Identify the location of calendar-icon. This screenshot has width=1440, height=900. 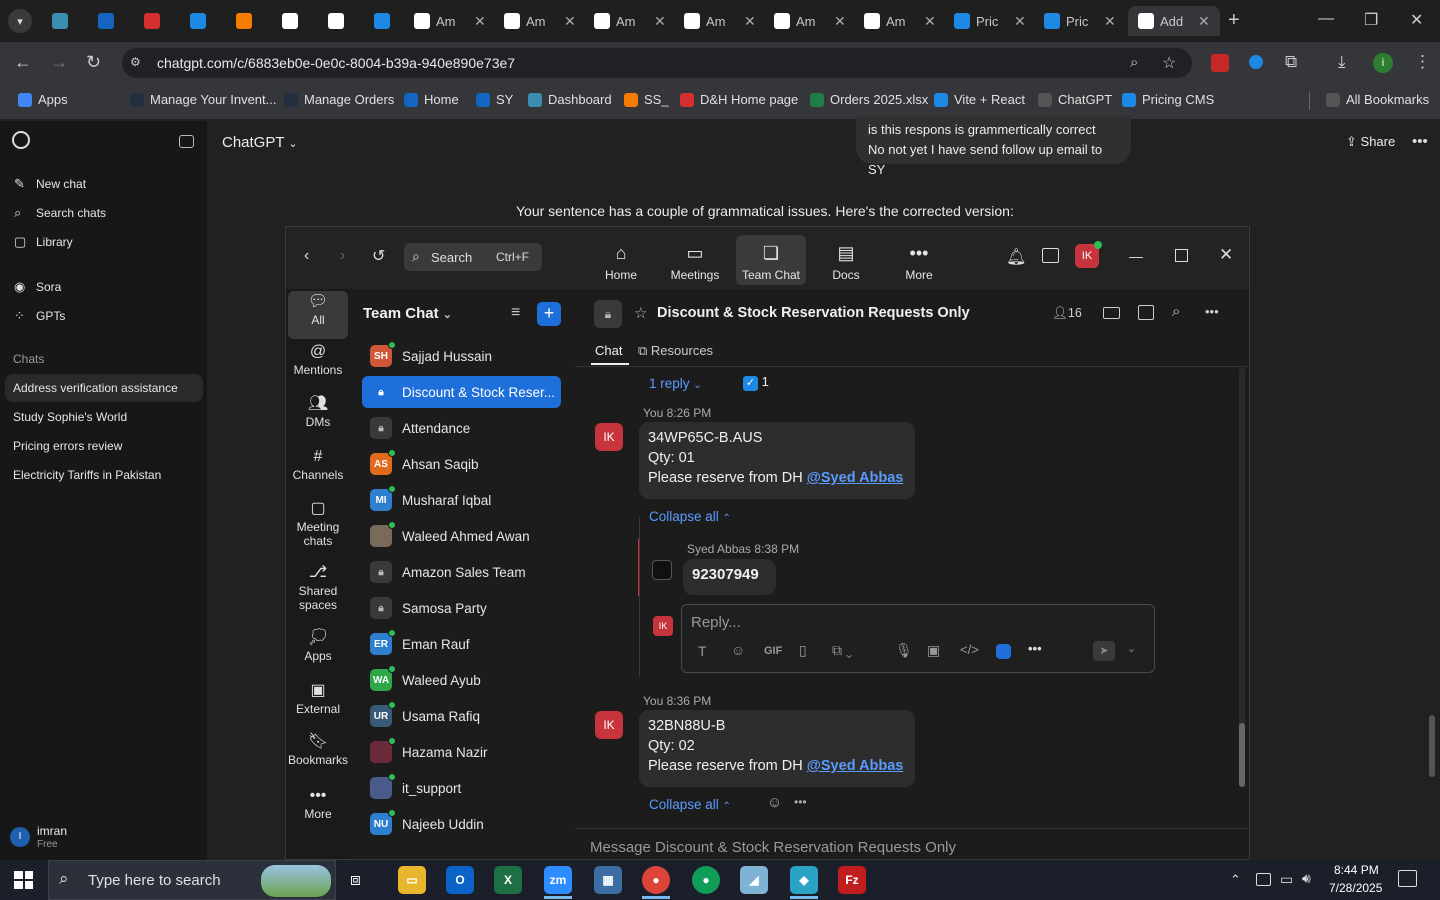
(1146, 312).